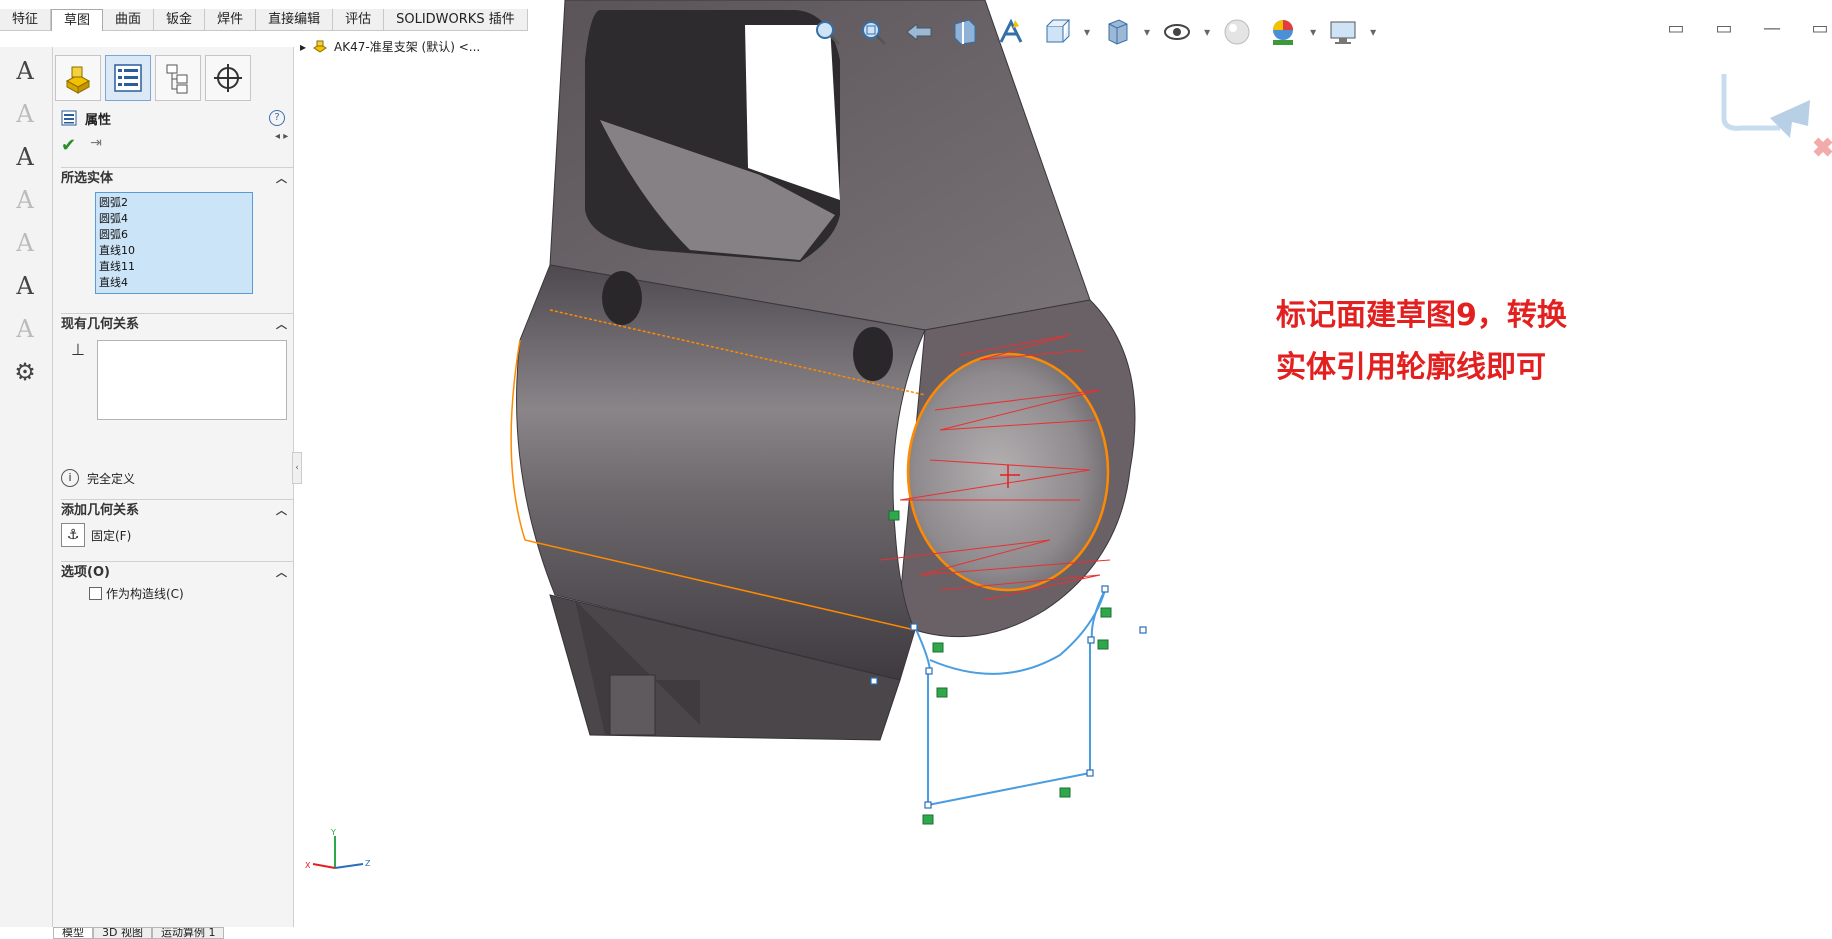 Image resolution: width=1832 pixels, height=939 pixels. Describe the element at coordinates (128, 78) in the screenshot. I see `tab-property-manager` at that location.